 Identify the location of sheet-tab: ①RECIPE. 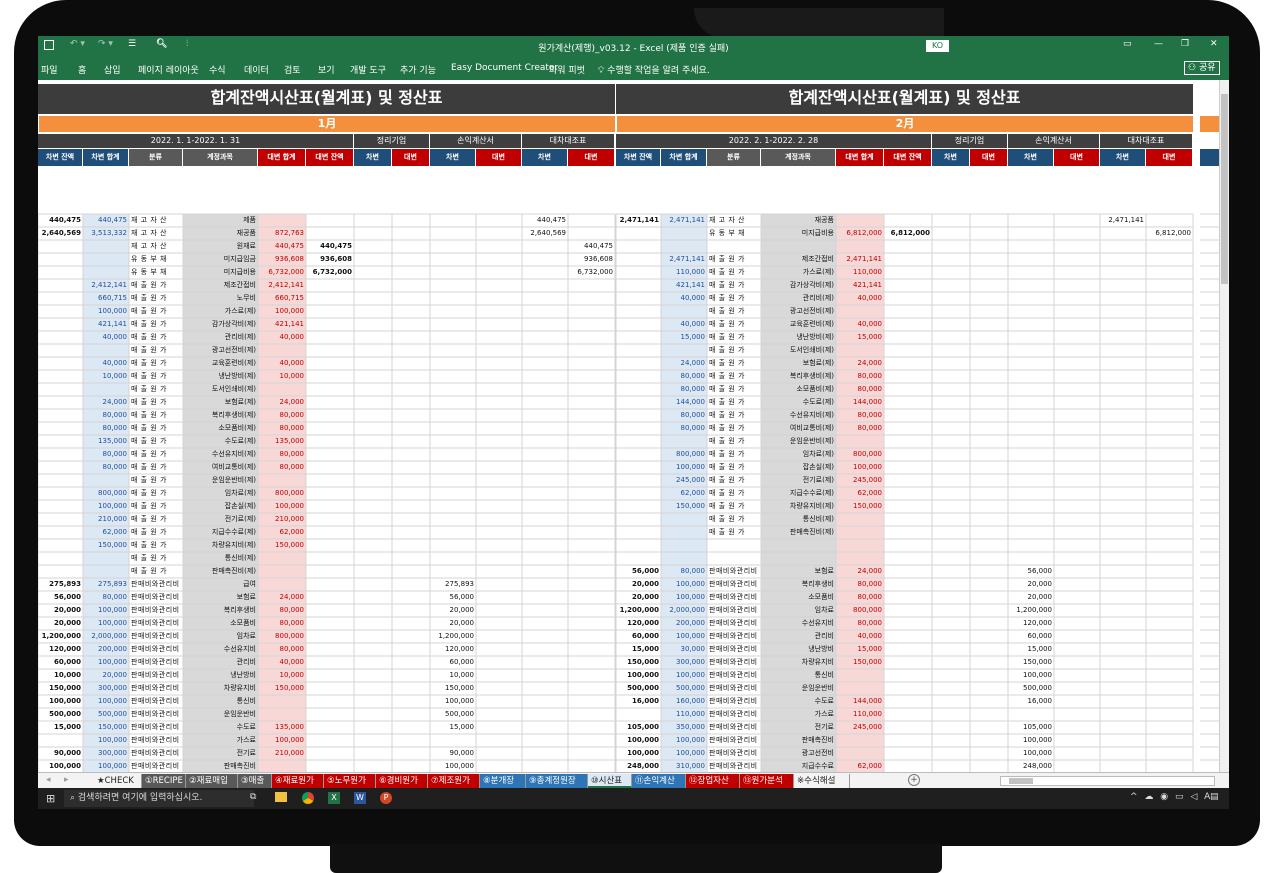
(164, 781).